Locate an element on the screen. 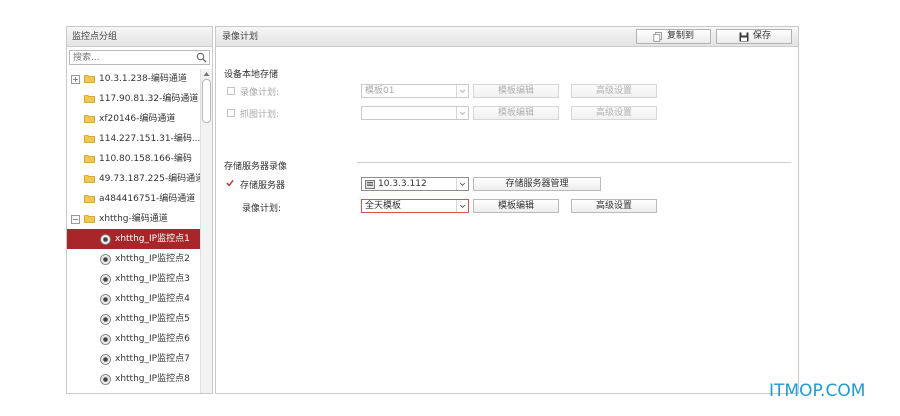 This screenshot has height=416, width=900. server-record-plan-value: 全天模板 is located at coordinates (383, 206).